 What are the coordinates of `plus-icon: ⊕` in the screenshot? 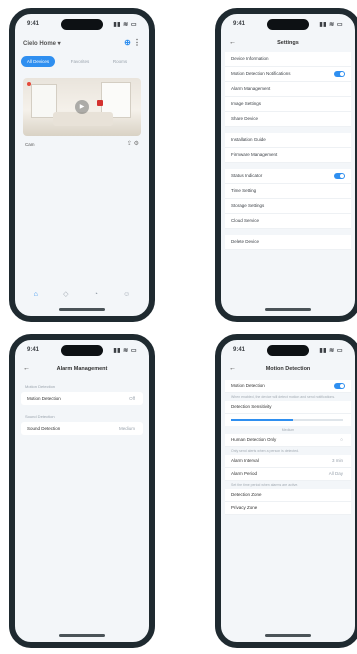 It's located at (127, 42).